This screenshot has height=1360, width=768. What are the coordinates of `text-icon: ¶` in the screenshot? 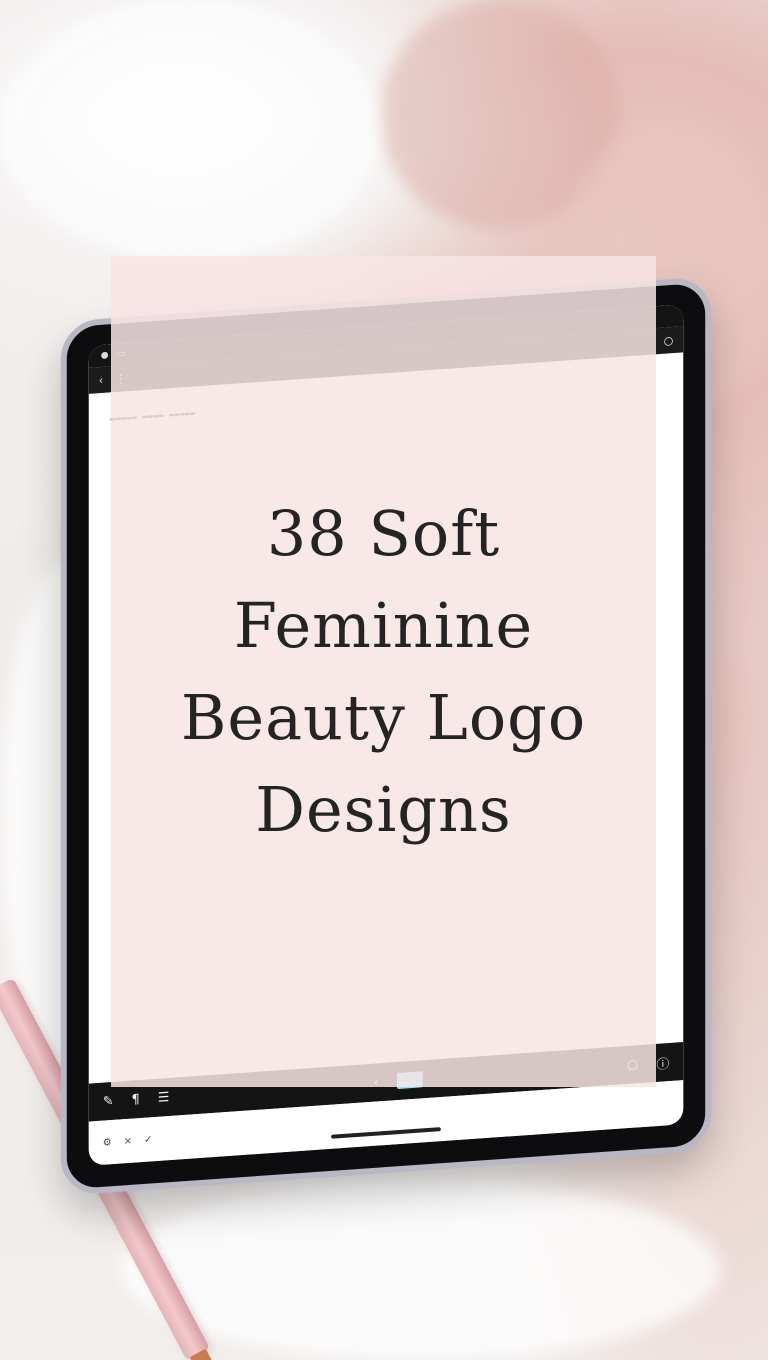 It's located at (135, 1099).